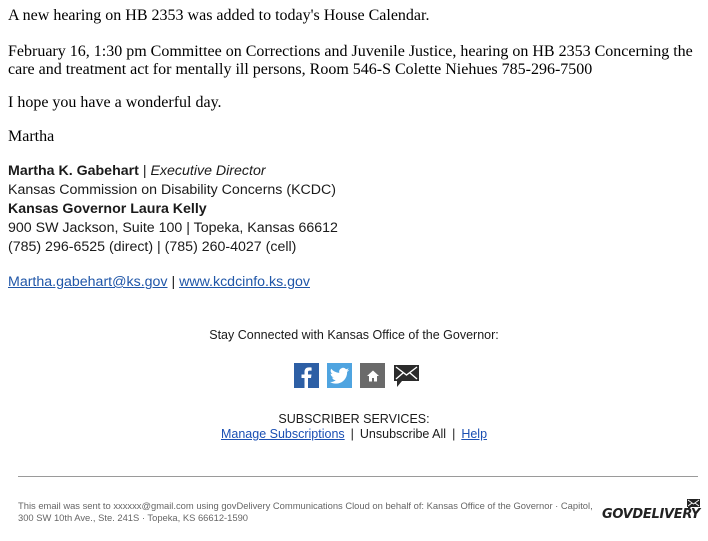 The width and height of the screenshot is (708, 541). Describe the element at coordinates (358, 476) in the screenshot. I see `footer-divider` at that location.